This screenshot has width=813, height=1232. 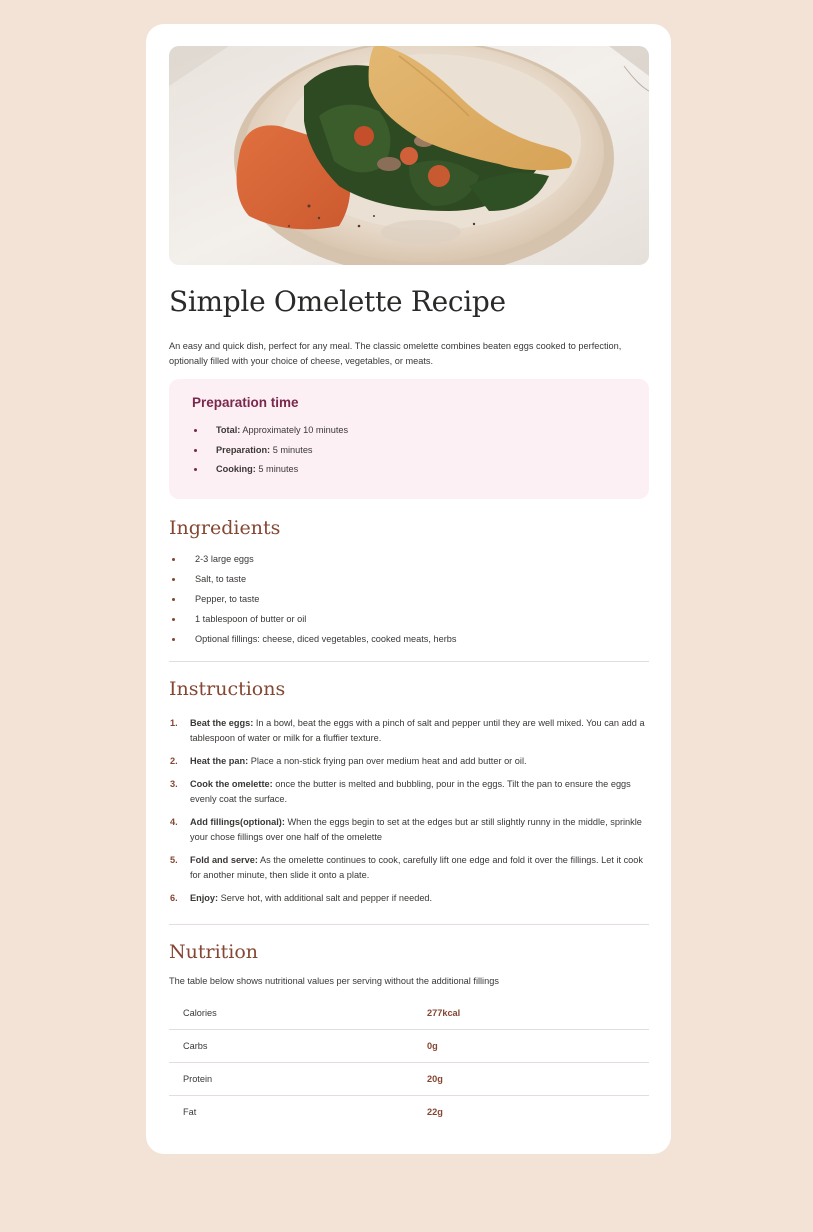 I want to click on step-label: Add fillings(optional):, so click(x=237, y=821).